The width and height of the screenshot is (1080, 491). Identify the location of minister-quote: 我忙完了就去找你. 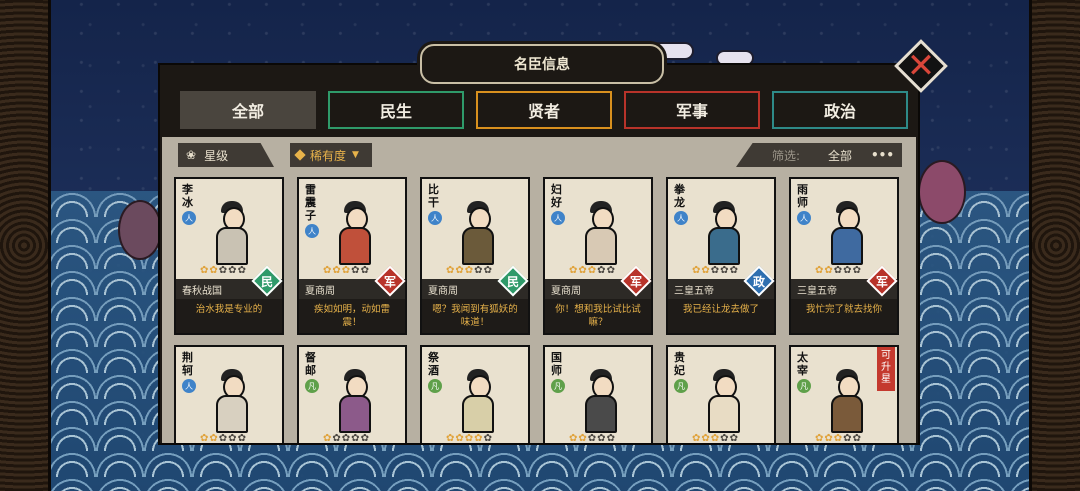
(844, 316).